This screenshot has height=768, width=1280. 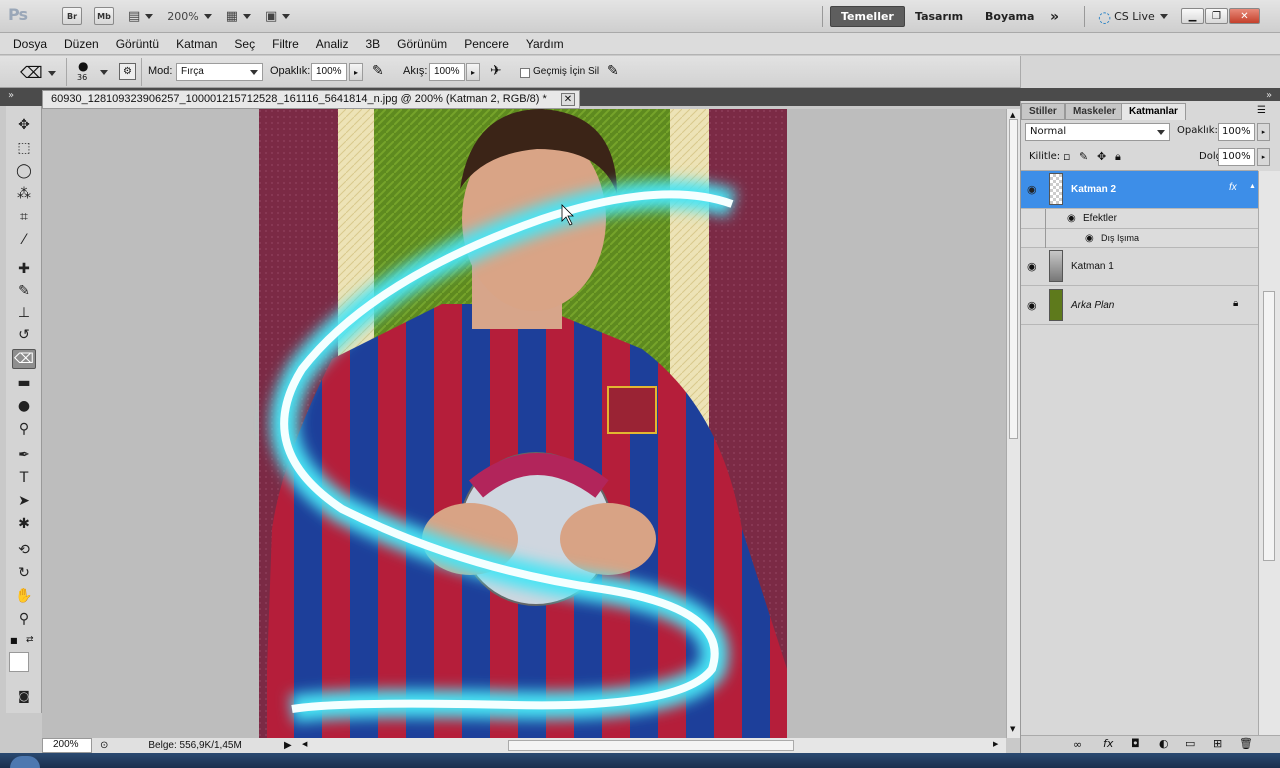 What do you see at coordinates (24, 291) in the screenshot?
I see `brush-tool-icon: ✎` at bounding box center [24, 291].